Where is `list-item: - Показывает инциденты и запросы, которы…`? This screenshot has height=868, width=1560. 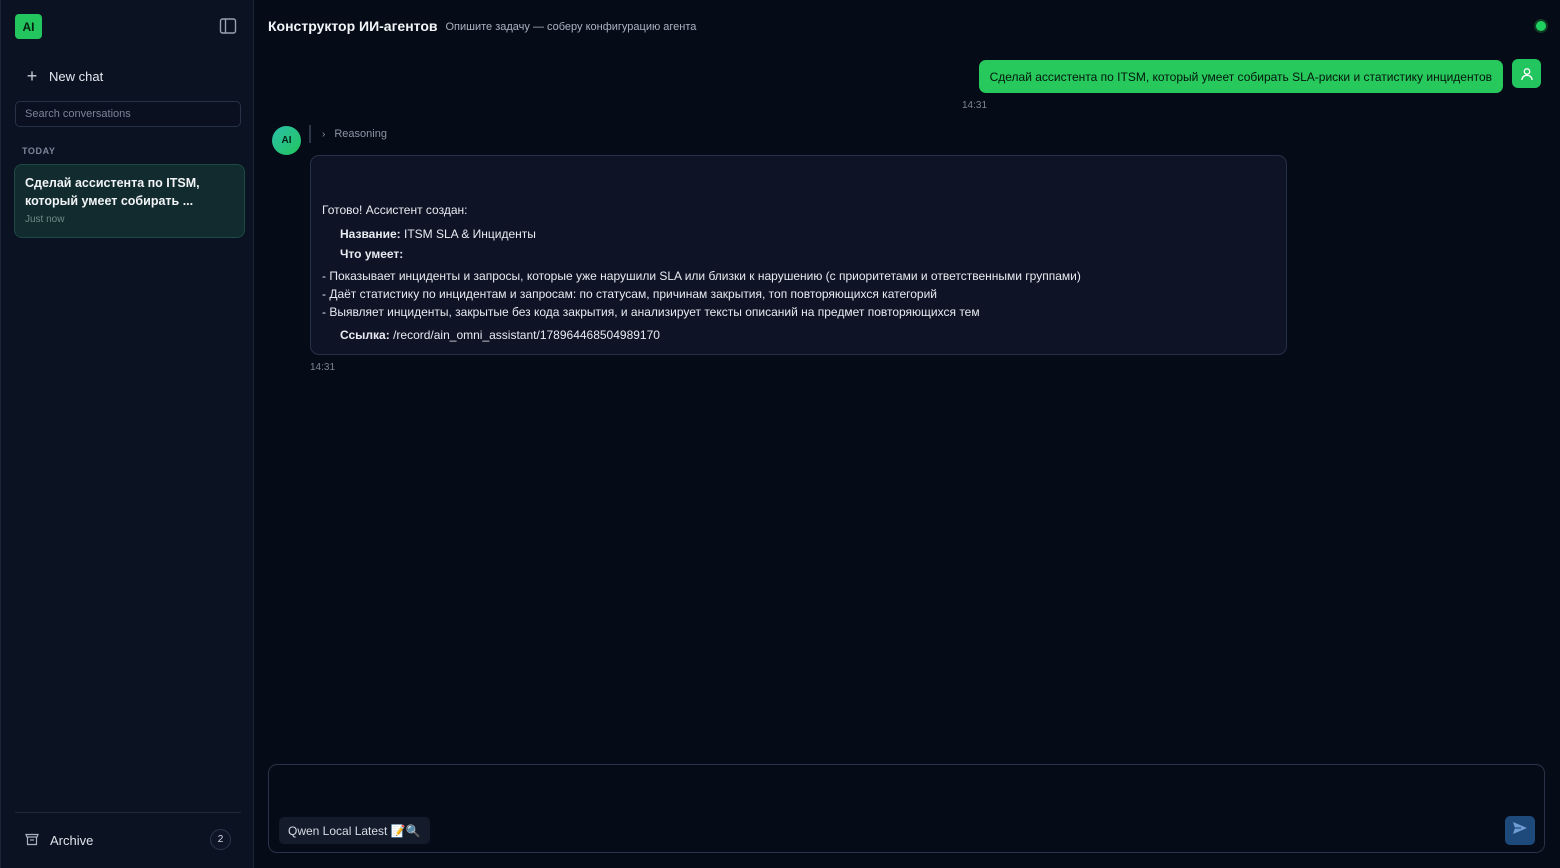 list-item: - Показывает инциденты и запросы, которы… is located at coordinates (701, 276).